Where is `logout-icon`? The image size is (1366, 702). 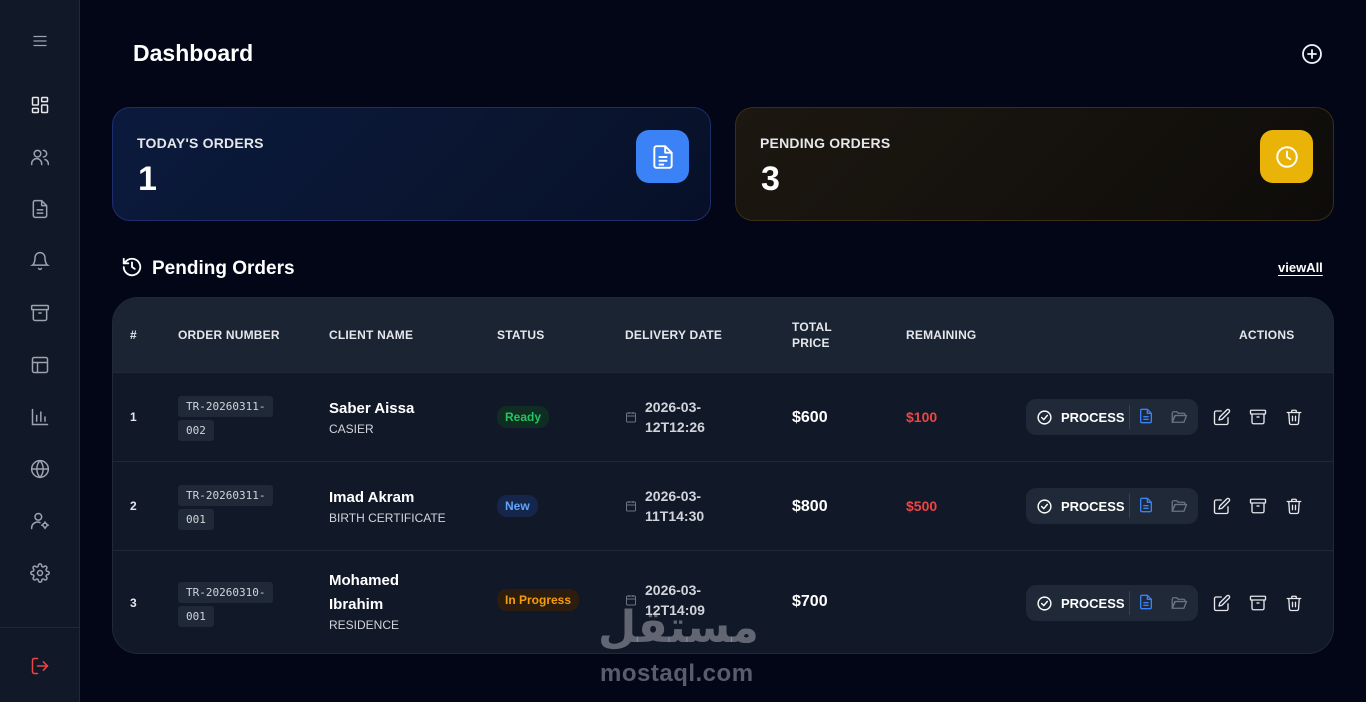 logout-icon is located at coordinates (40, 666).